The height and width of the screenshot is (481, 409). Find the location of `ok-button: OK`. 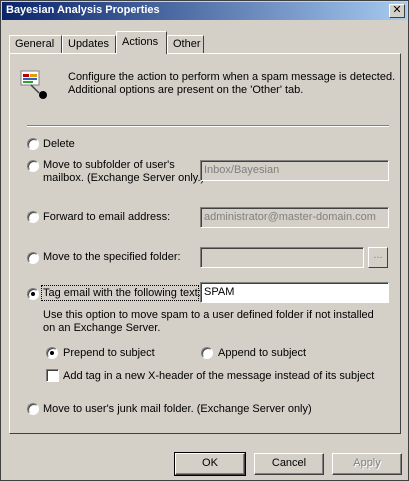

ok-button: OK is located at coordinates (210, 464).